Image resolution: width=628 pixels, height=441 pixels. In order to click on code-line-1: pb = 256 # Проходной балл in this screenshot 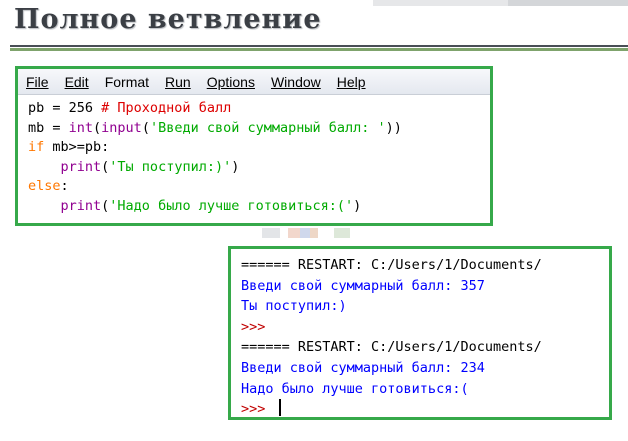, I will do `click(129, 108)`.